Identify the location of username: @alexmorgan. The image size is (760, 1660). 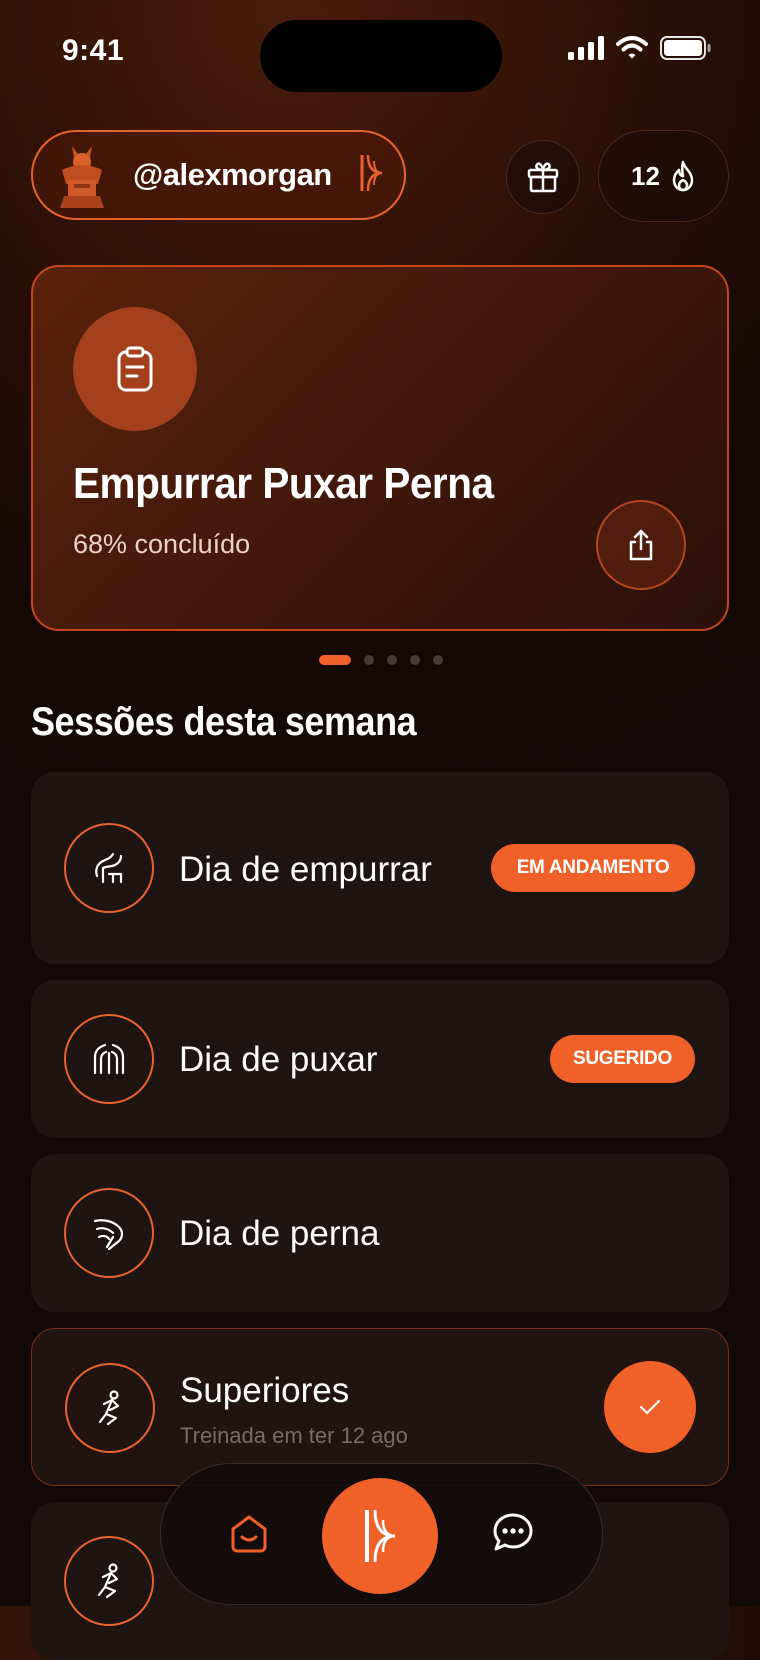
(232, 174).